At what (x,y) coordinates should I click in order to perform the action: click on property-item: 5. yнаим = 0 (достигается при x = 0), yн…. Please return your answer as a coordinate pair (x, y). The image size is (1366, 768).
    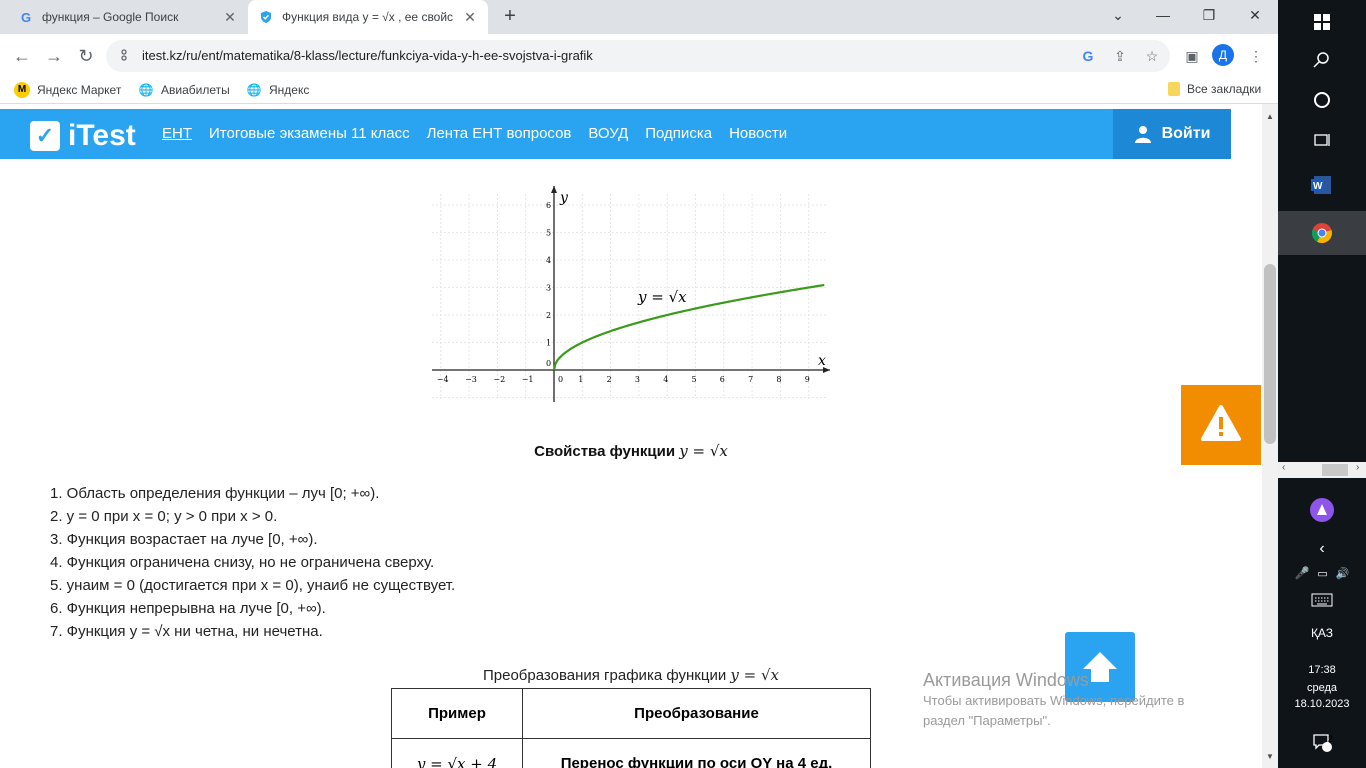
    Looking at the image, I should click on (253, 585).